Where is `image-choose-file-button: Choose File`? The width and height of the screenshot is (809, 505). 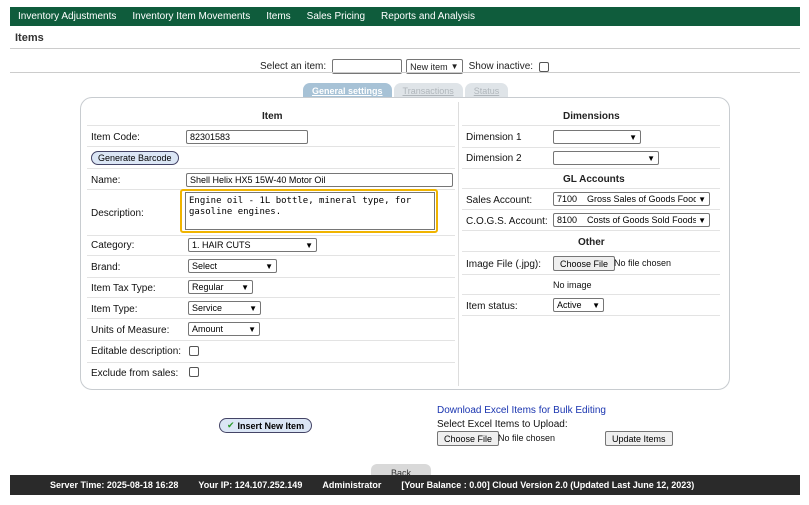
image-choose-file-button: Choose File is located at coordinates (584, 263).